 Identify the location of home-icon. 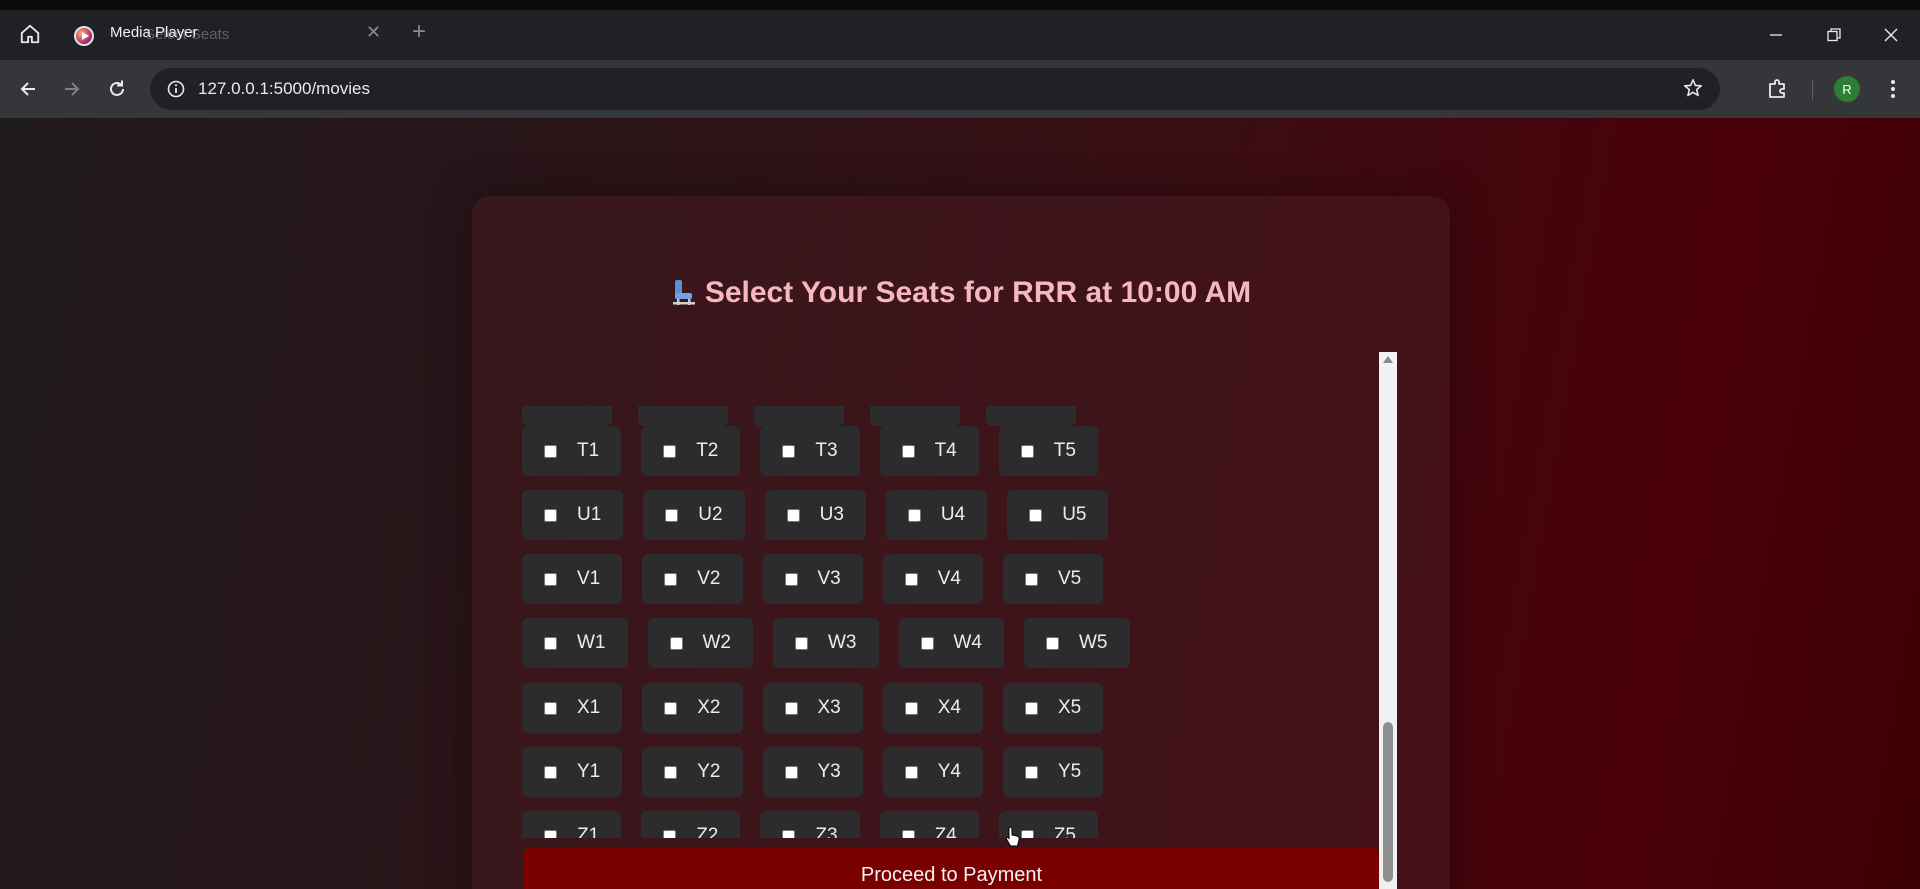
(30, 34).